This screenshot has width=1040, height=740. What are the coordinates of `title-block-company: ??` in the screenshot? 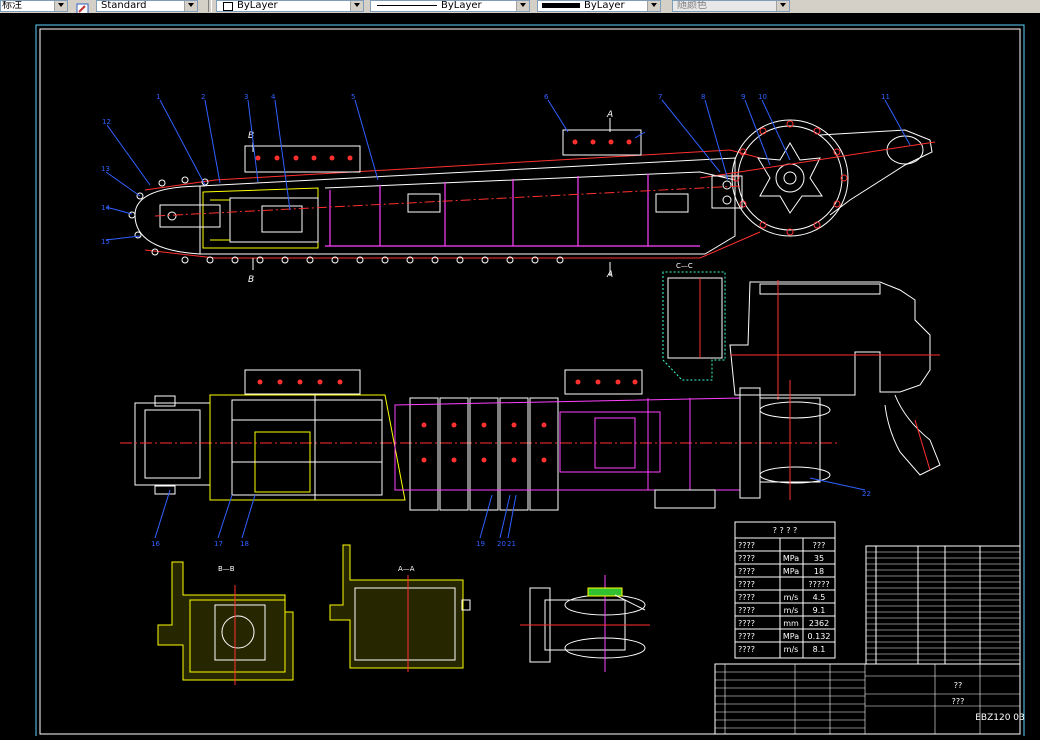 It's located at (958, 685).